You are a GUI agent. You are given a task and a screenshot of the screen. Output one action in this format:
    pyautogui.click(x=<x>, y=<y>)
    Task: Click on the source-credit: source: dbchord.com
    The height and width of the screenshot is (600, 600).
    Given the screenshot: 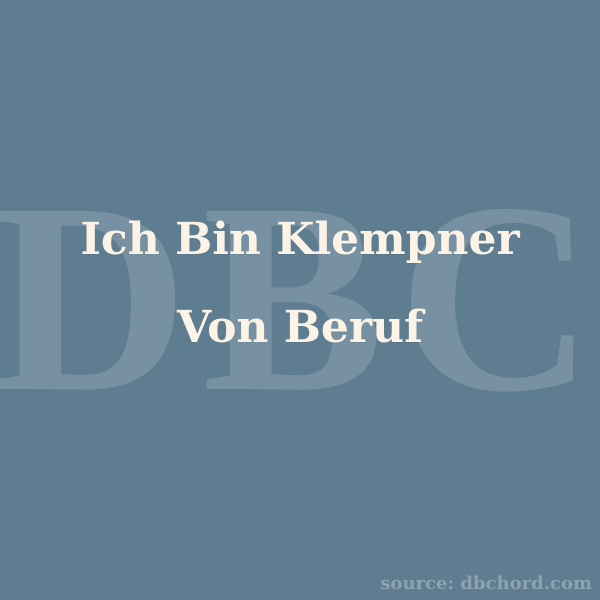 What is the action you would take?
    pyautogui.click(x=486, y=583)
    